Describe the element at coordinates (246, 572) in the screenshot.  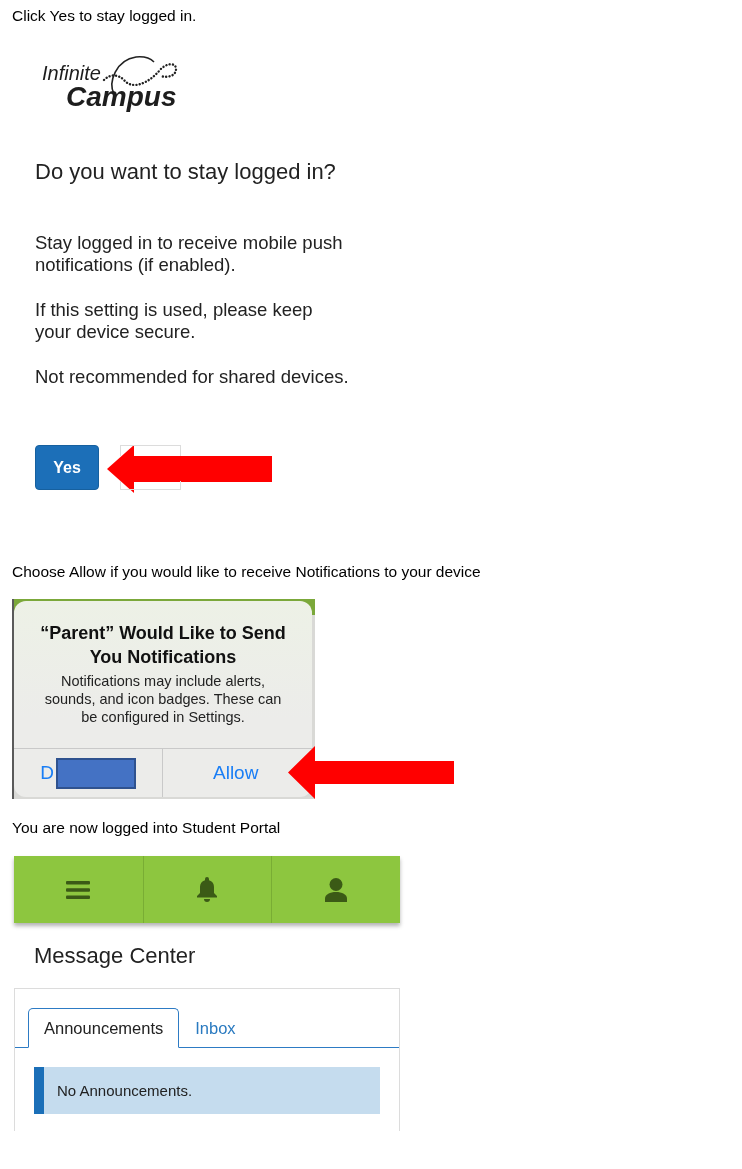
I see `instruction-text: Choose Allow if you would like to receive Notifications to your device` at that location.